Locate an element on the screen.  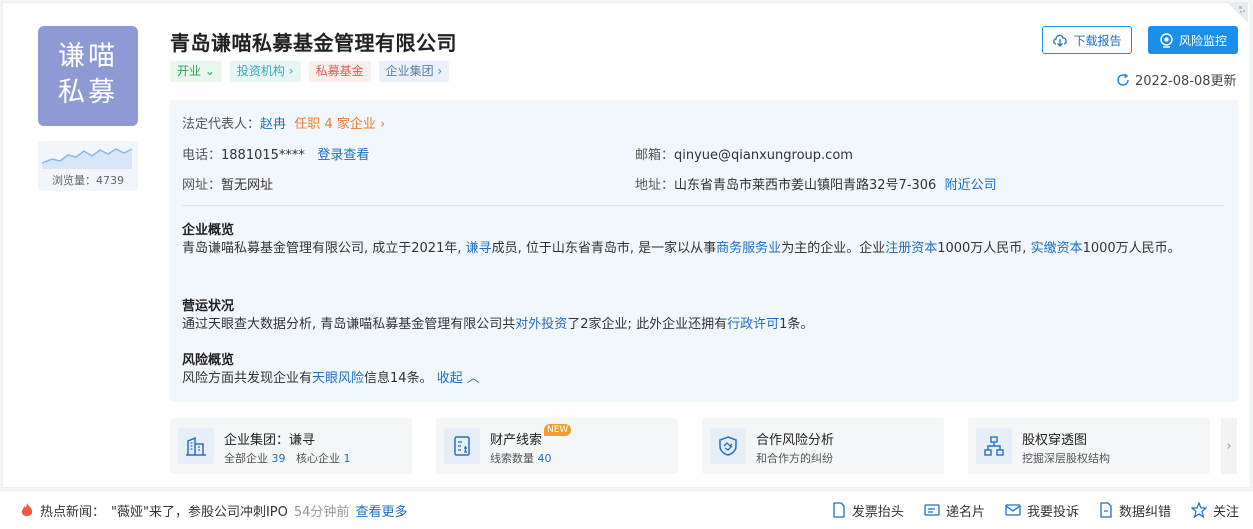
business-card-button: 递名片 is located at coordinates (954, 510).